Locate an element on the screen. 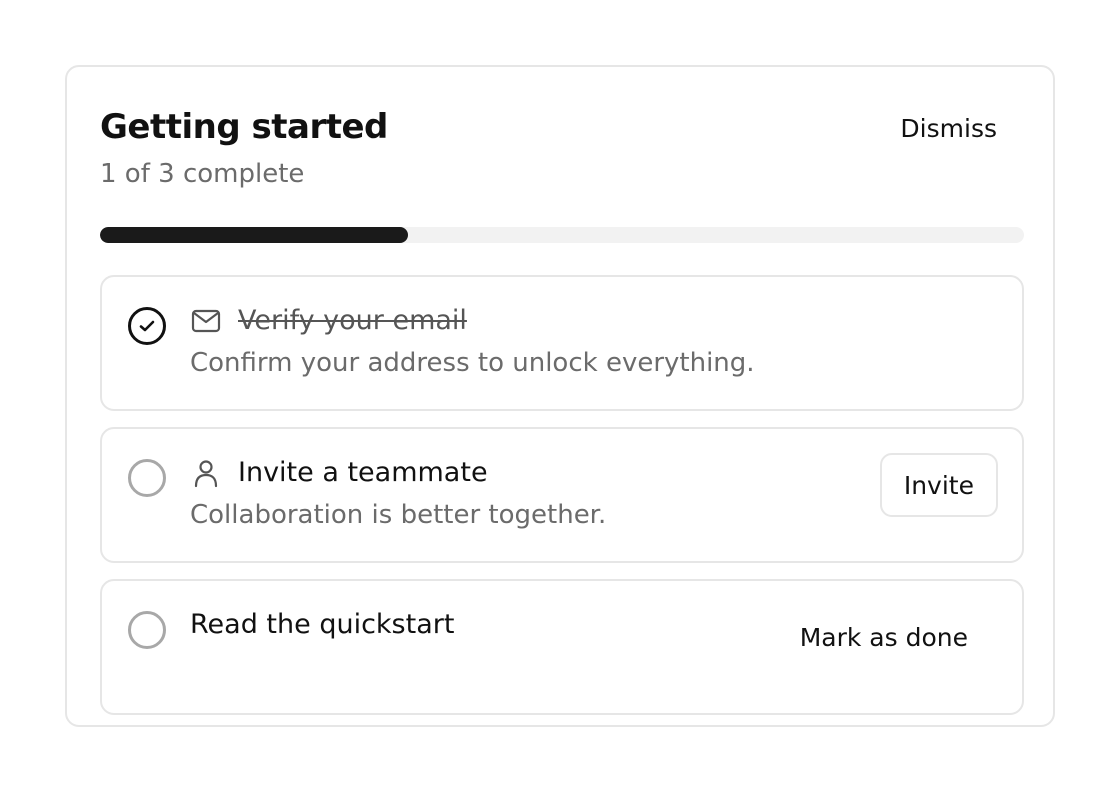 The height and width of the screenshot is (792, 1120). progress-bar-fill is located at coordinates (254, 235).